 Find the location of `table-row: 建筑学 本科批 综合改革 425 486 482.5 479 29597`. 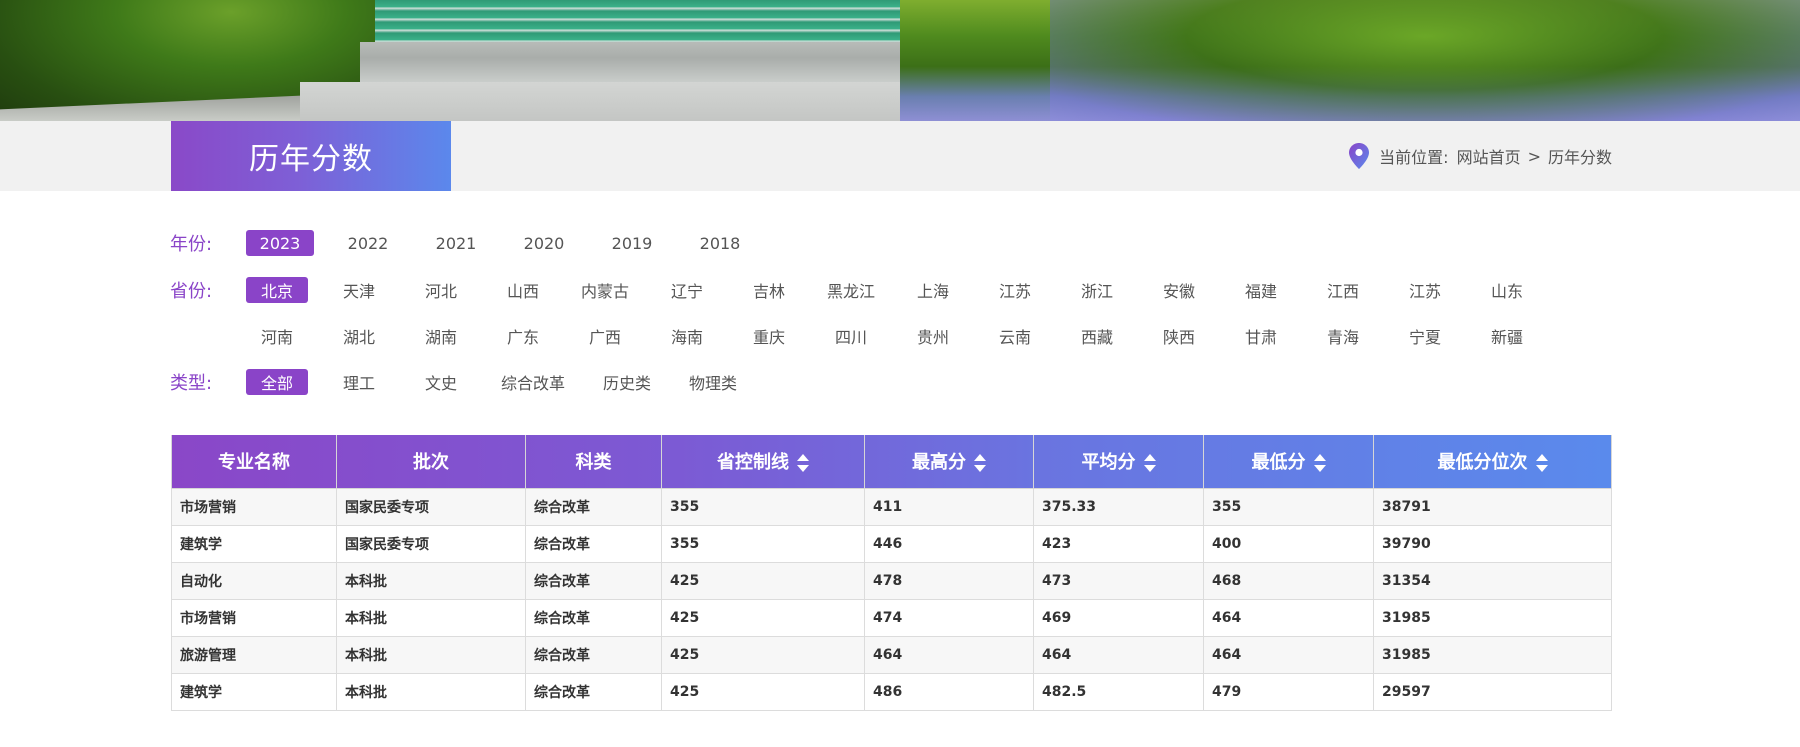

table-row: 建筑学 本科批 综合改革 425 486 482.5 479 29597 is located at coordinates (891, 691).